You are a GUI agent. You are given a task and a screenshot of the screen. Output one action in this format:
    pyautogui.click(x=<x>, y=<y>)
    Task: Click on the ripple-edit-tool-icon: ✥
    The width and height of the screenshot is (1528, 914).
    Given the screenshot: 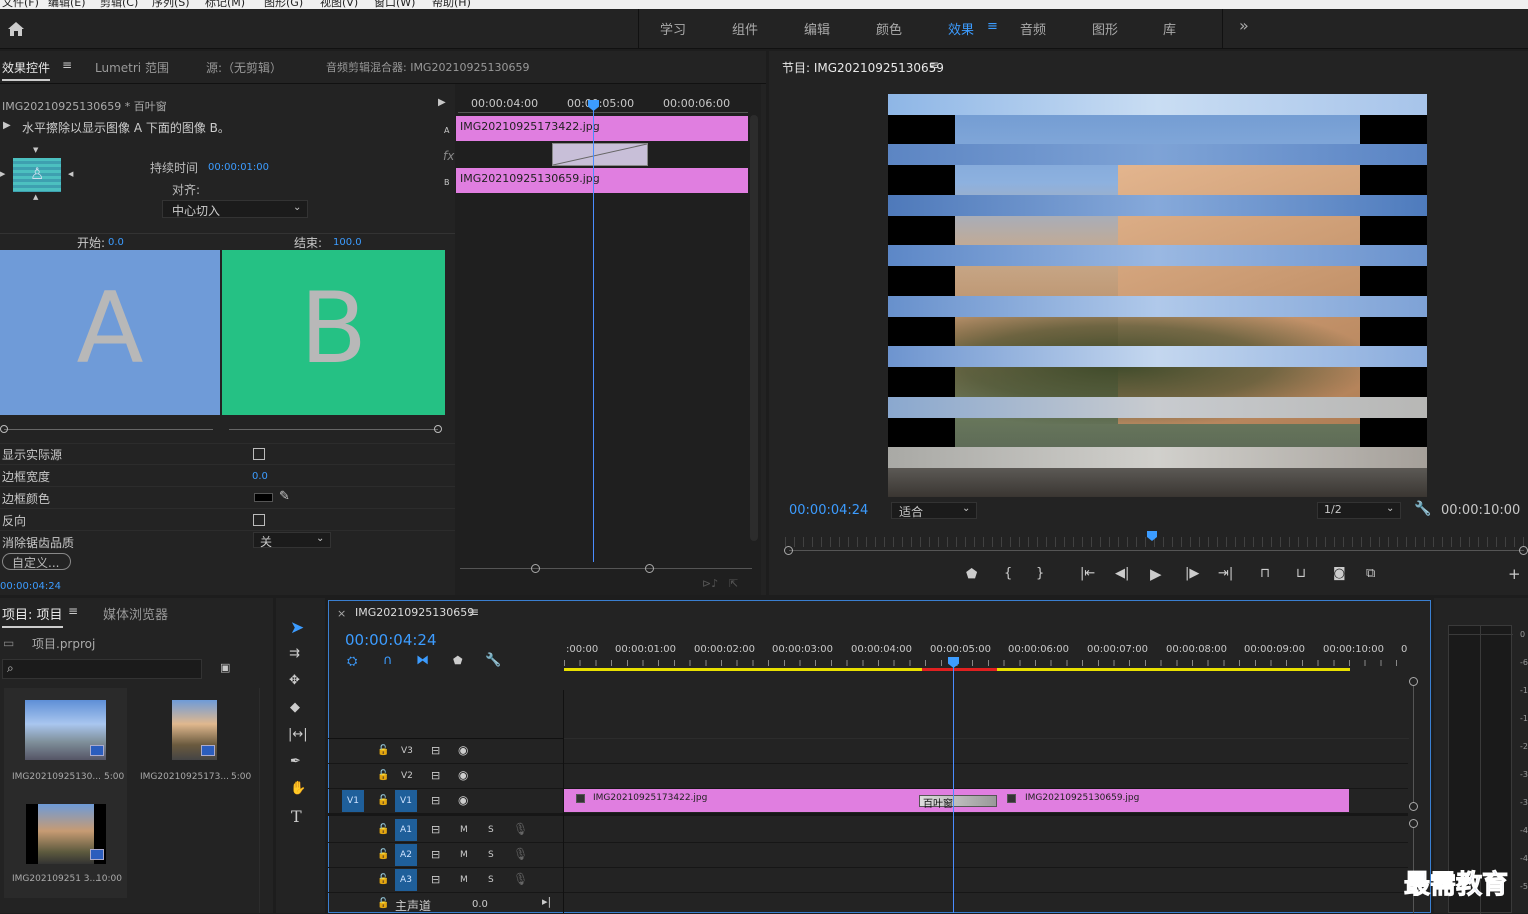 What is the action you would take?
    pyautogui.click(x=294, y=680)
    